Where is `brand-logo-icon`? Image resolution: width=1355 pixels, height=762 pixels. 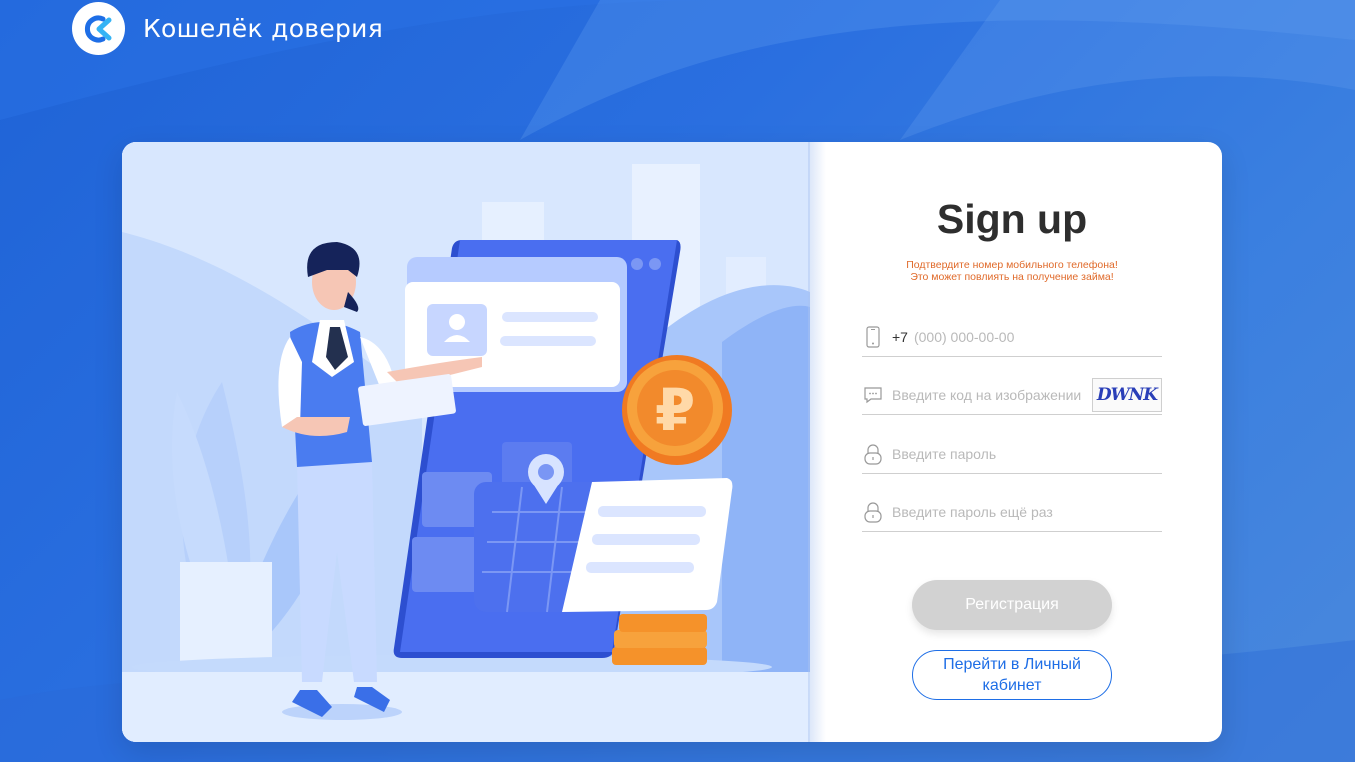
brand-logo-icon is located at coordinates (97, 28).